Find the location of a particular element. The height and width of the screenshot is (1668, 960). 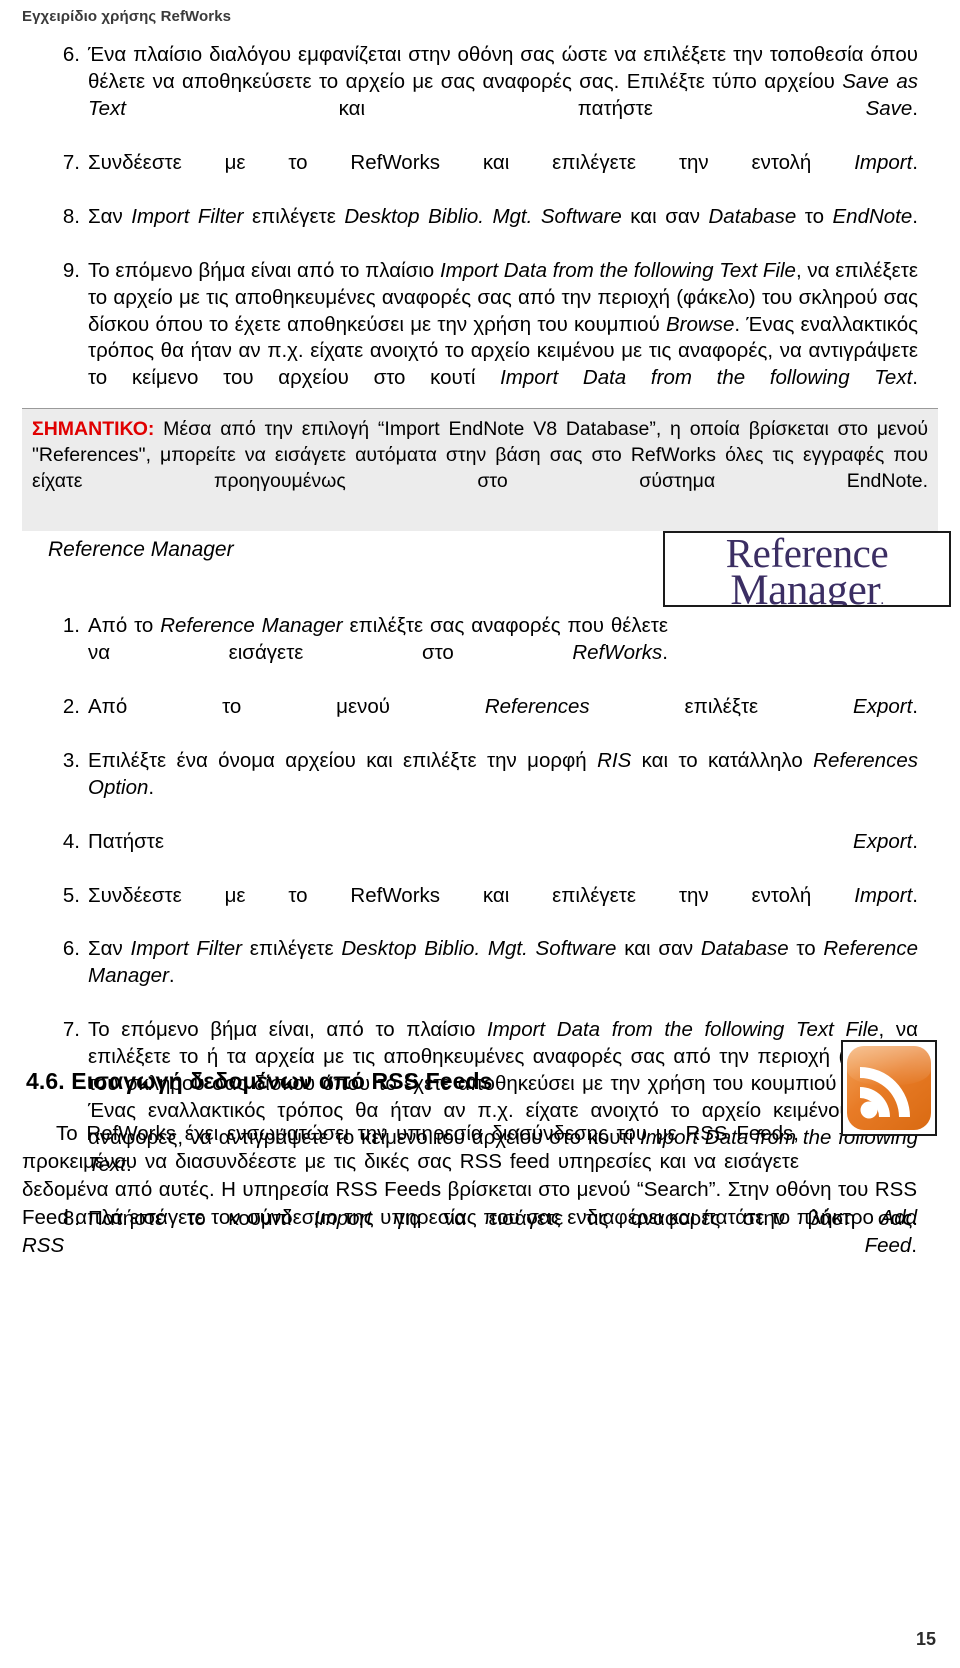

reference-manager-logo: Reference Manager. is located at coordinates (807, 569).